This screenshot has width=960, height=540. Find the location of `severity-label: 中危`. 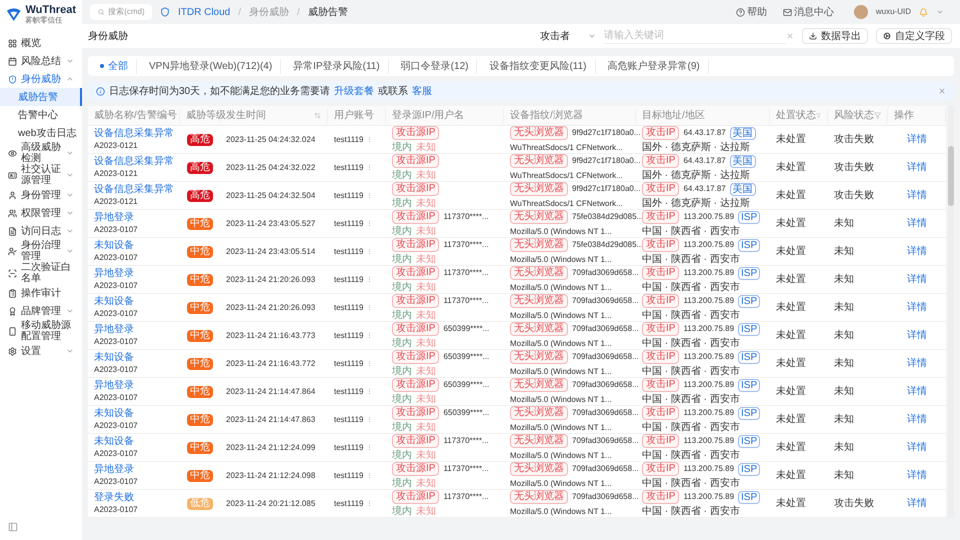

severity-label: 中危 is located at coordinates (200, 308).